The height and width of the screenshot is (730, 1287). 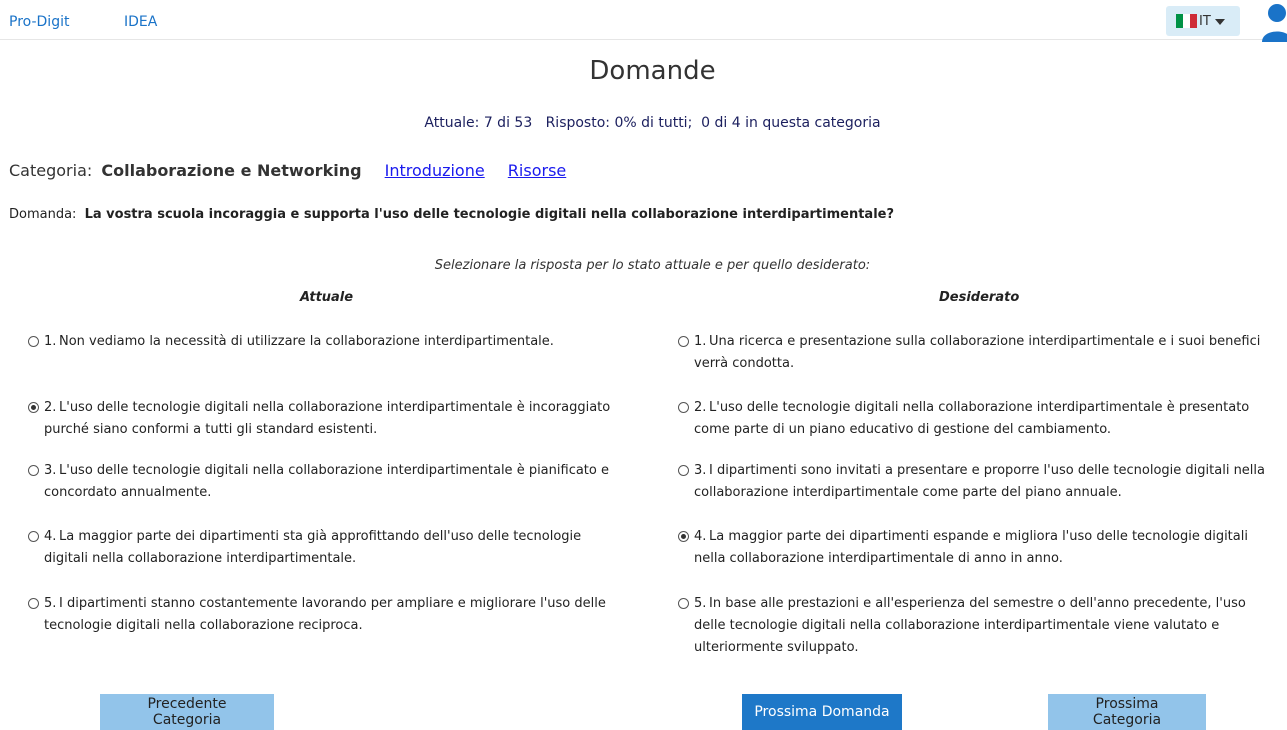 What do you see at coordinates (652, 71) in the screenshot?
I see `page-title: Domande` at bounding box center [652, 71].